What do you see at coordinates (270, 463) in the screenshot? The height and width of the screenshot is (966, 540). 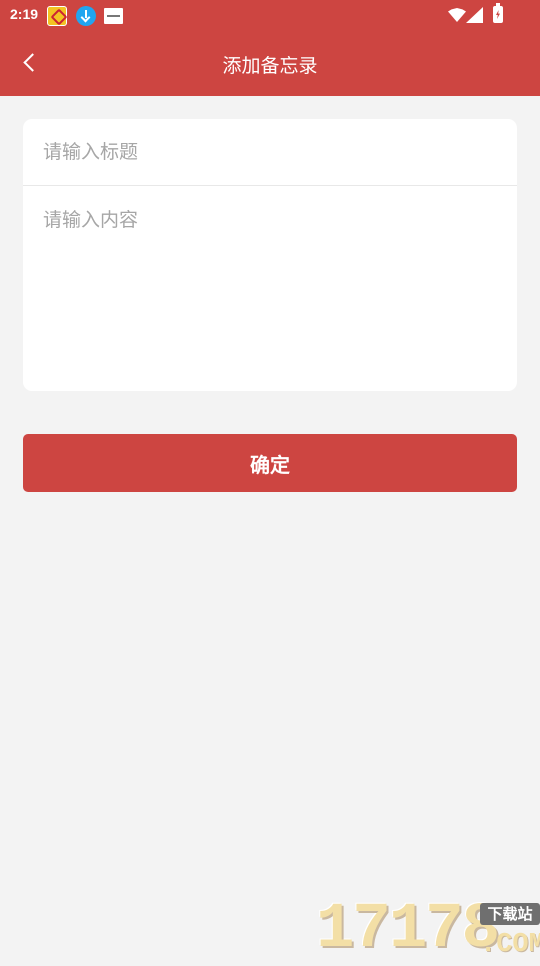 I see `confirm-button: 确定` at bounding box center [270, 463].